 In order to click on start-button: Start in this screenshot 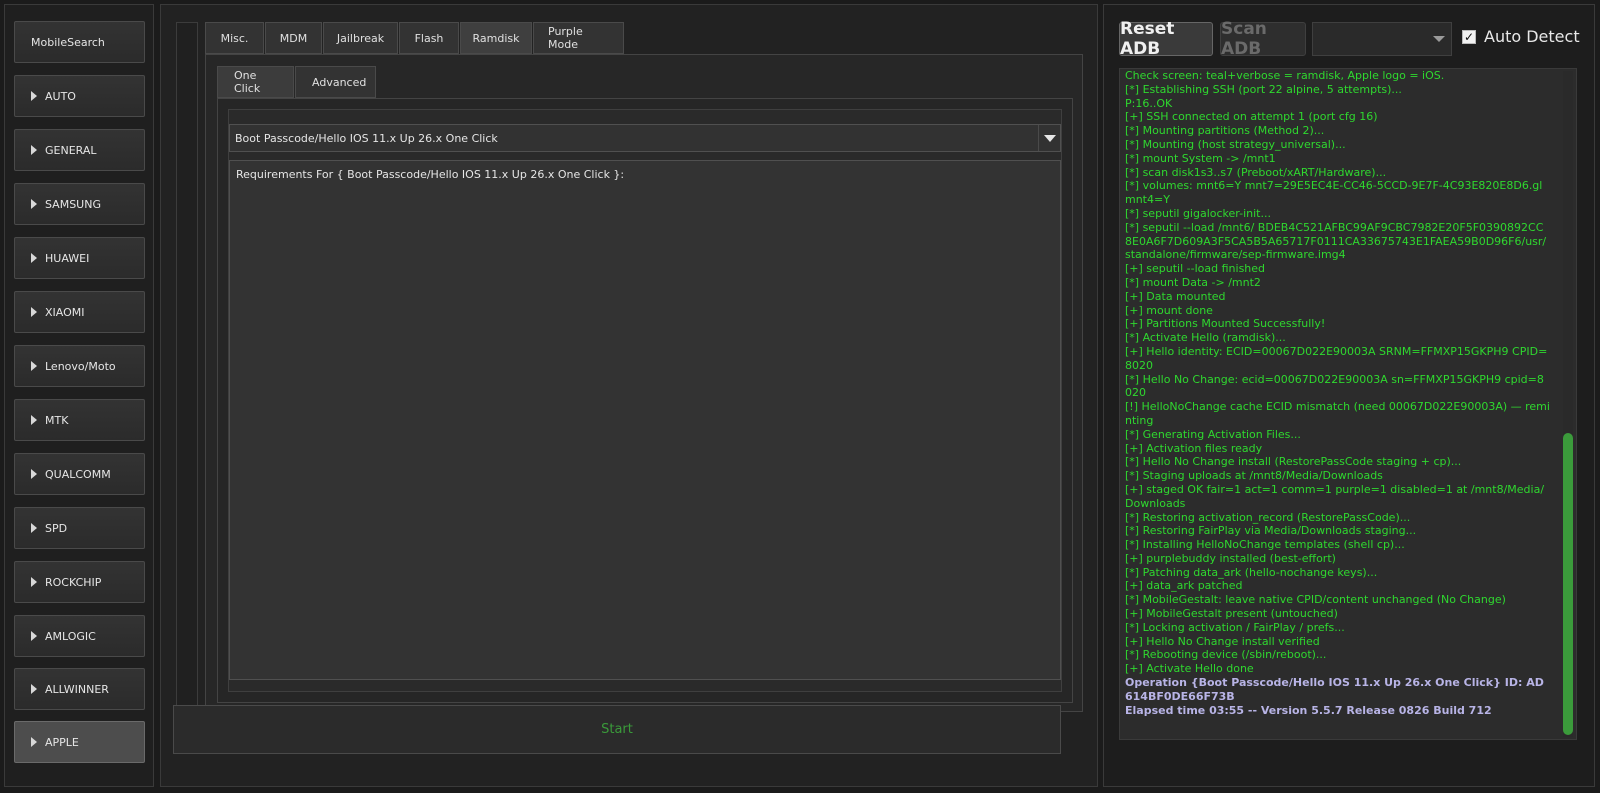, I will do `click(617, 729)`.